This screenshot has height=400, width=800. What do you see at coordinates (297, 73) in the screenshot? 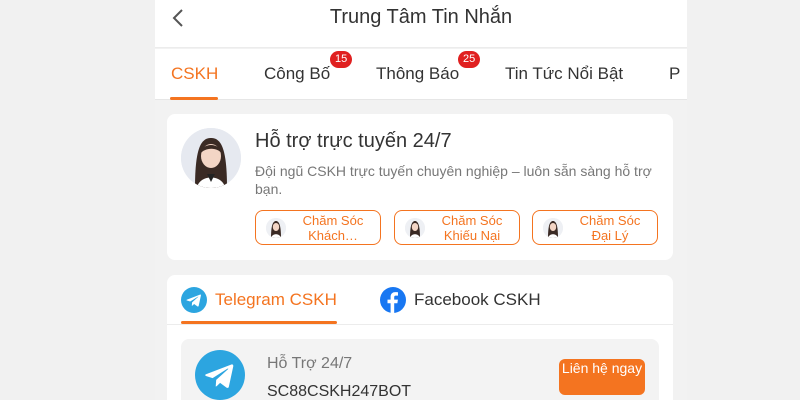
I see `tab-label: Công Bố` at bounding box center [297, 73].